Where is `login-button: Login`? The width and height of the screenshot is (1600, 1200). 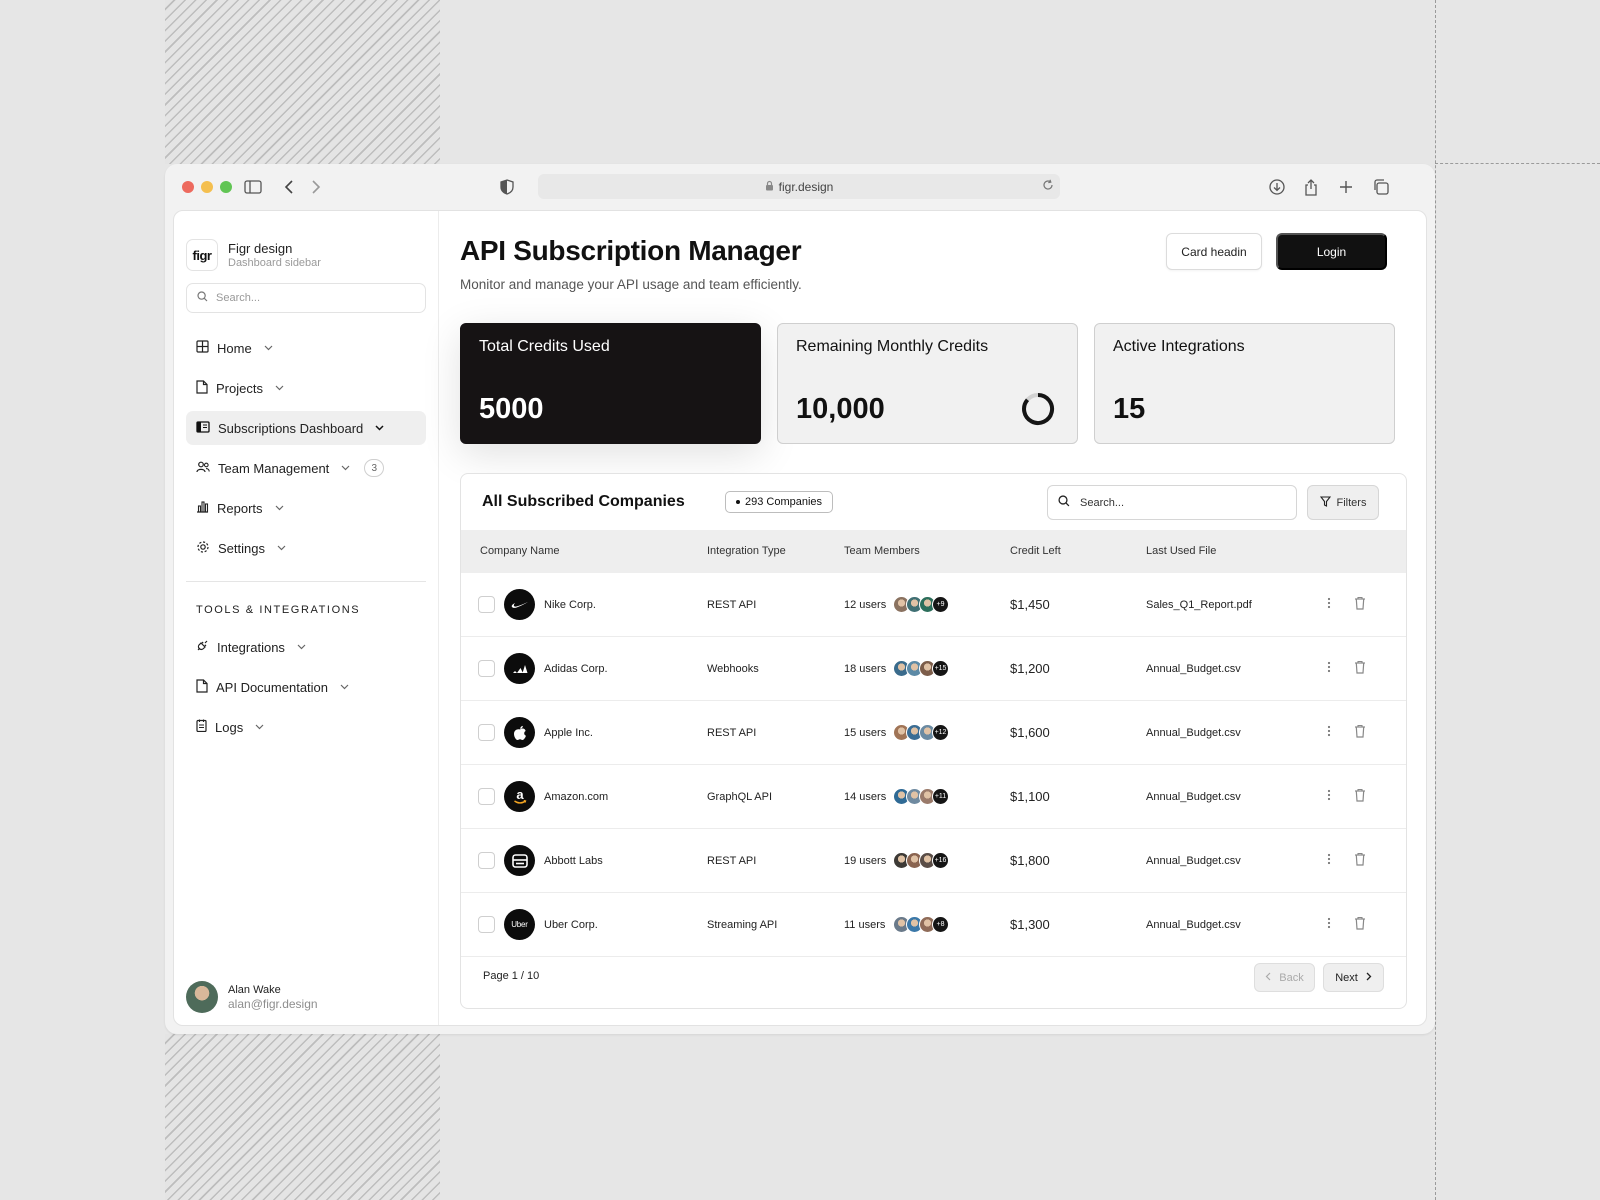 login-button: Login is located at coordinates (1331, 251).